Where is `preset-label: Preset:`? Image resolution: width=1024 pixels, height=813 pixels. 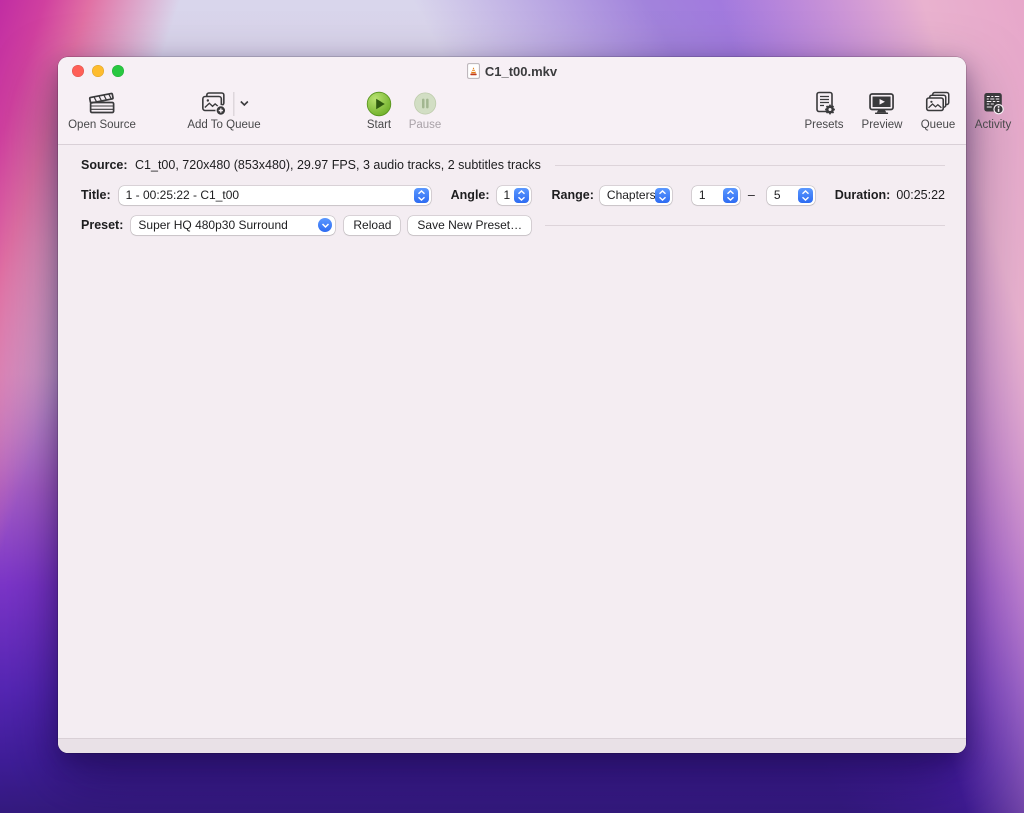
preset-label: Preset: is located at coordinates (102, 225).